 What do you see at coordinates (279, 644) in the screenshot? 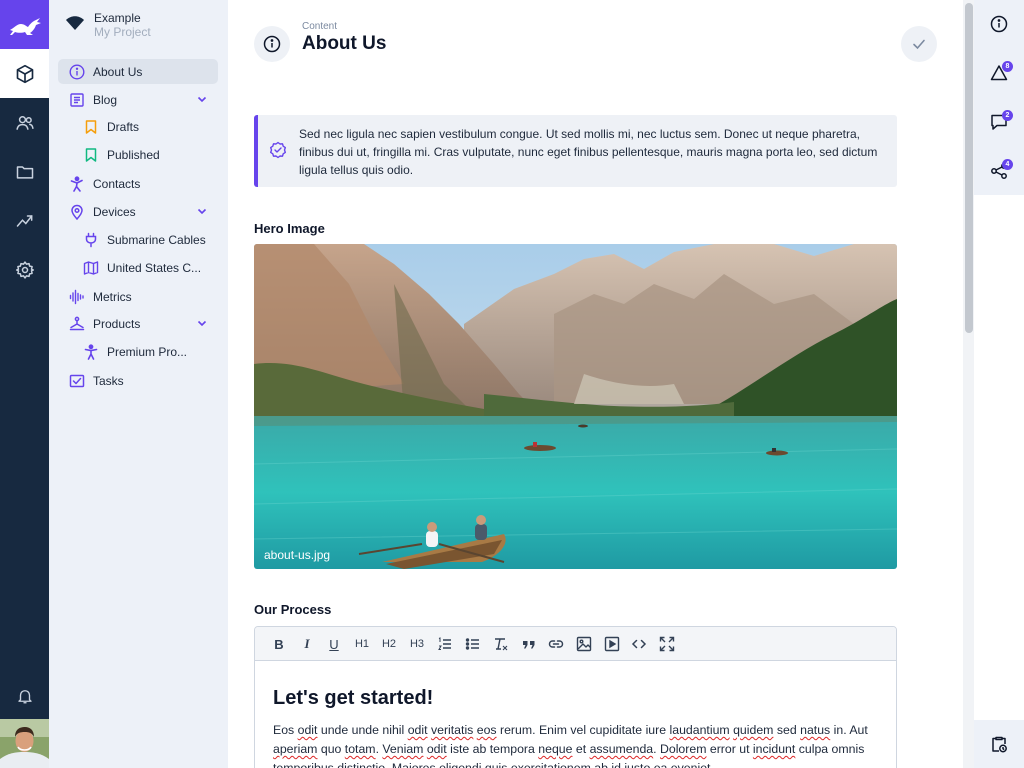
I see `bold-button: B` at bounding box center [279, 644].